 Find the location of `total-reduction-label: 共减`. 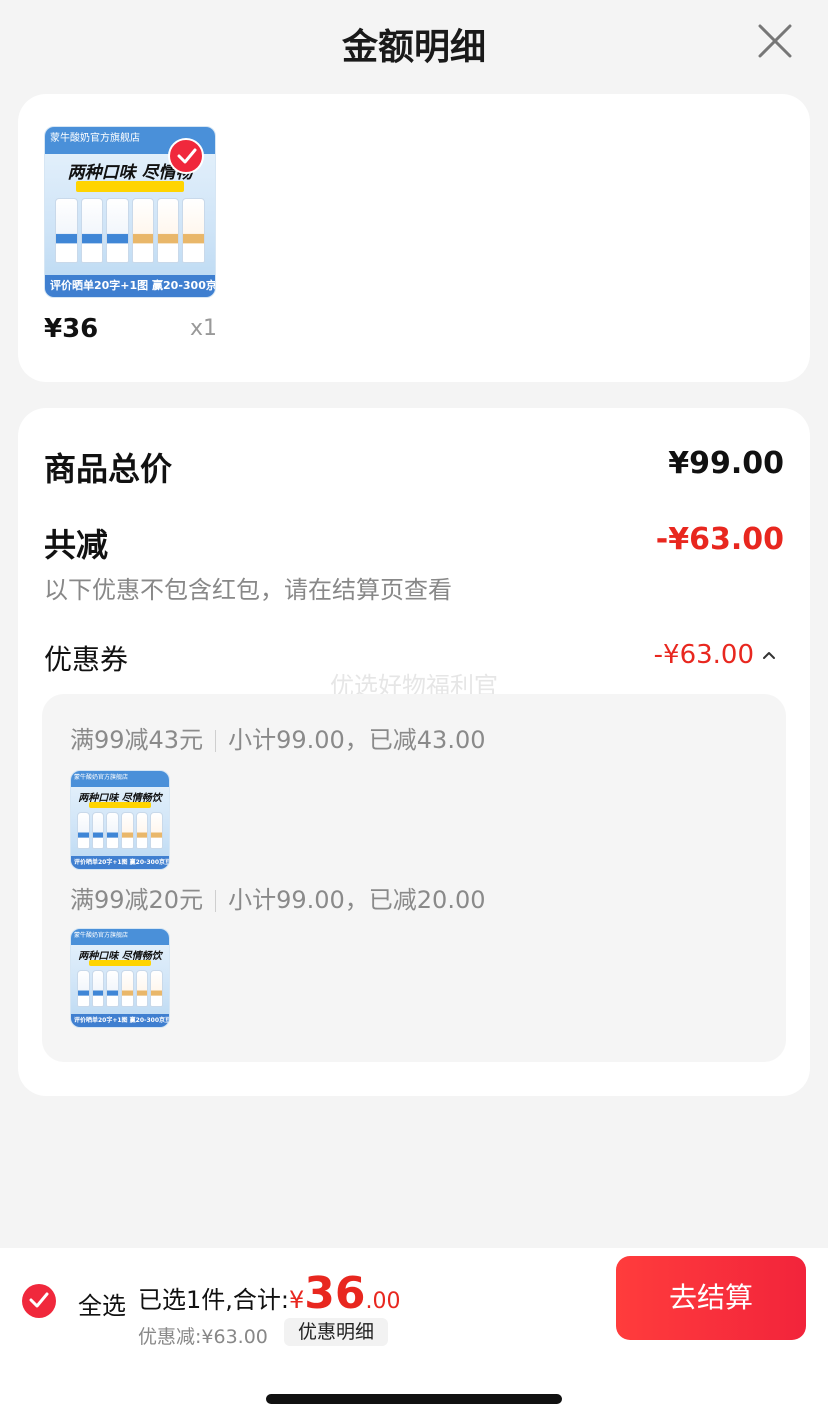

total-reduction-label: 共减 is located at coordinates (76, 545).